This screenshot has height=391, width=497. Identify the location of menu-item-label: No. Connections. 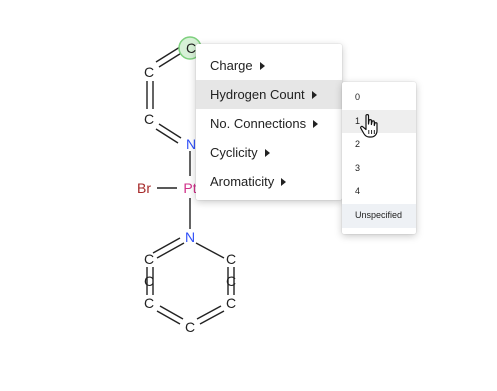
(258, 123).